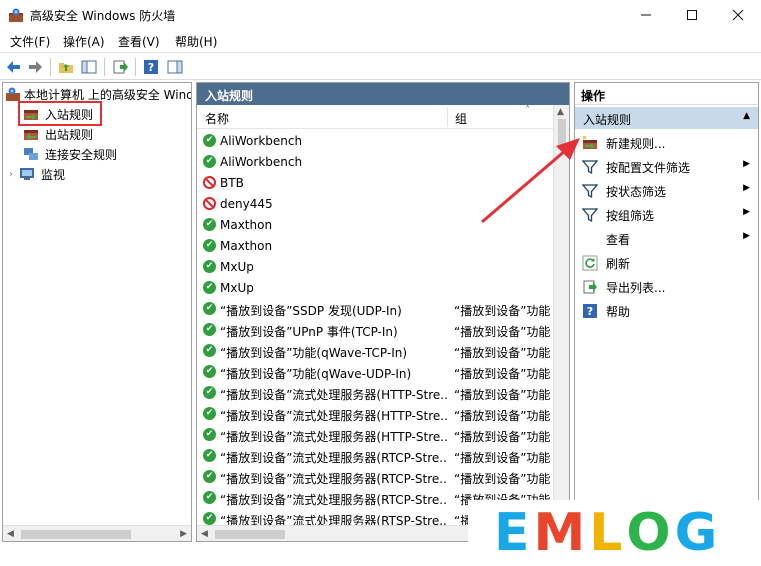 This screenshot has height=566, width=761. What do you see at coordinates (84, 41) in the screenshot?
I see `menu-action: 操作(A)` at bounding box center [84, 41].